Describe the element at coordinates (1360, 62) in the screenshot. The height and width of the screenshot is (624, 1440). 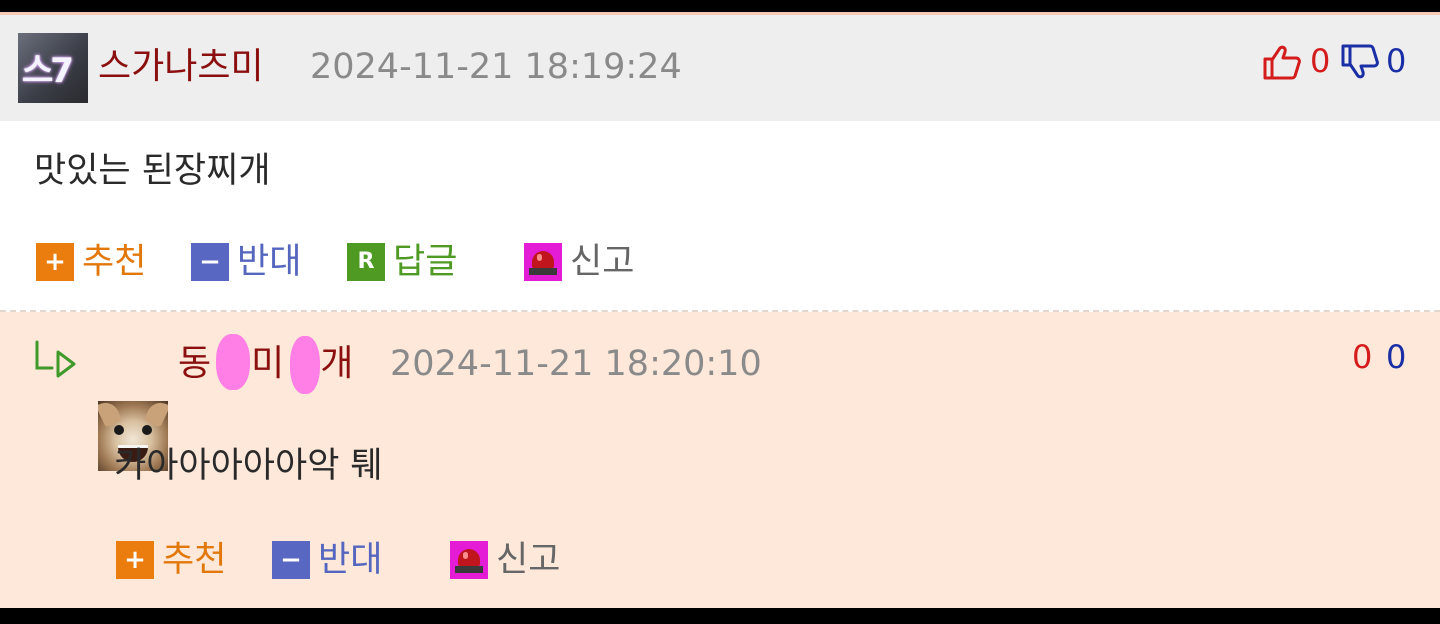
I see `thumbs-down-icon` at that location.